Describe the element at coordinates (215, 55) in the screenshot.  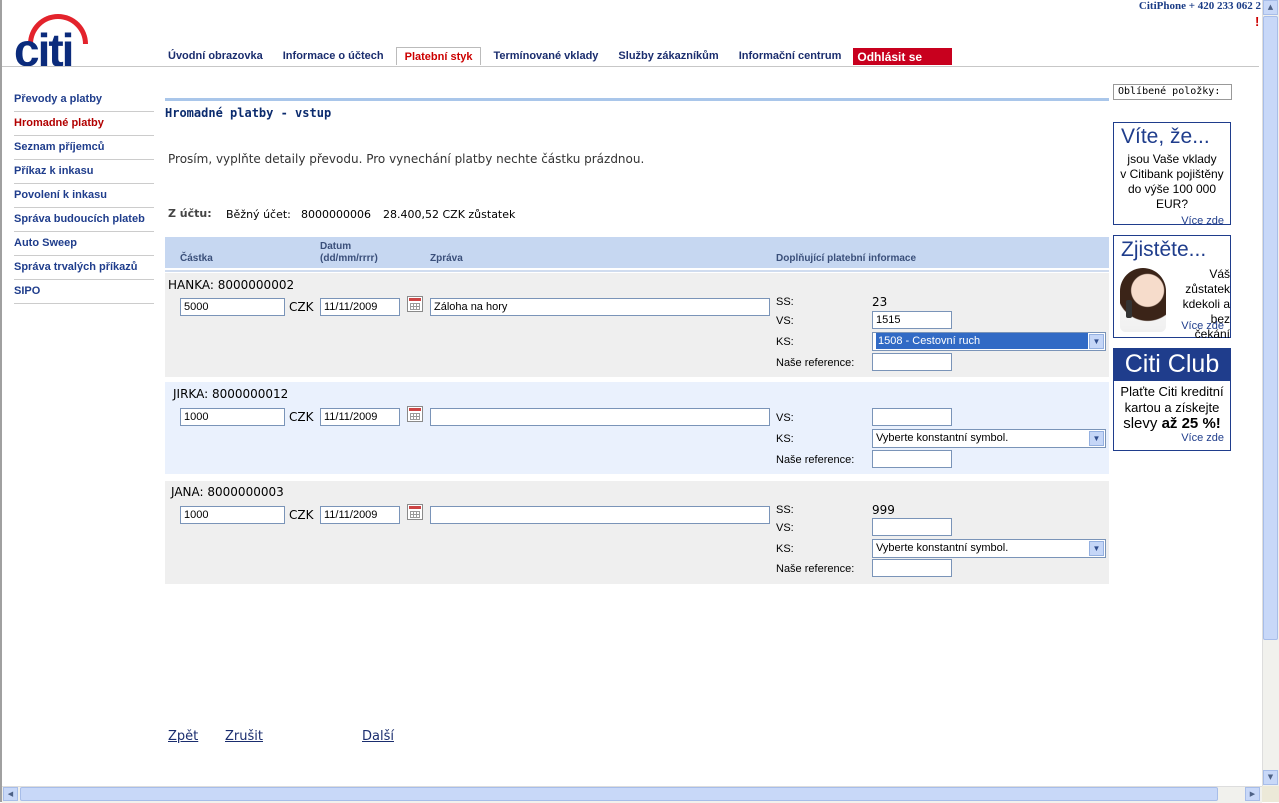
I see `tab-uvodni-obrazovka: Úvodní obrazovka` at that location.